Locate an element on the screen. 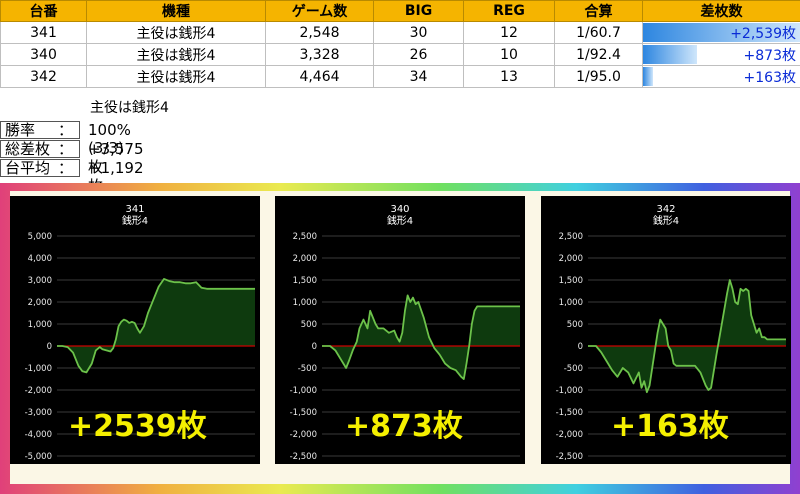  coin-difference: +873枚 is located at coordinates (721, 54).